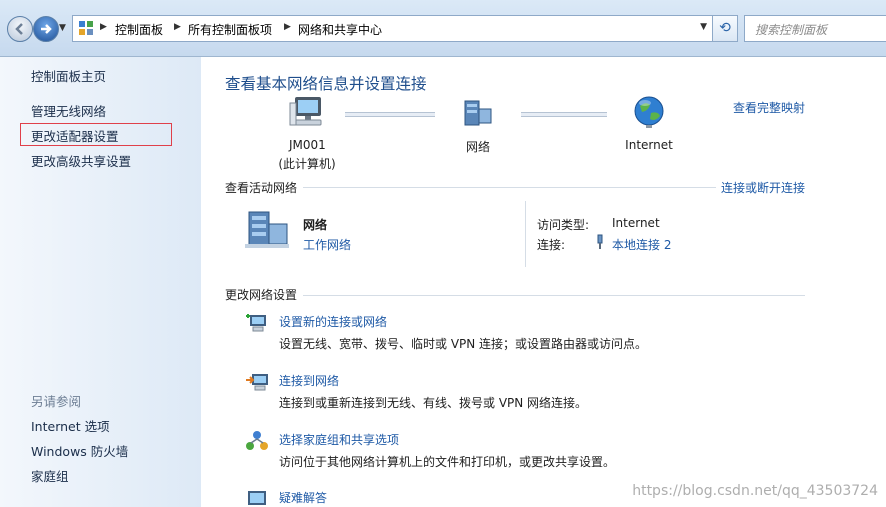 The image size is (886, 507). What do you see at coordinates (333, 321) in the screenshot?
I see `task-new-connection-link: 设置新的连接或网络` at bounding box center [333, 321].